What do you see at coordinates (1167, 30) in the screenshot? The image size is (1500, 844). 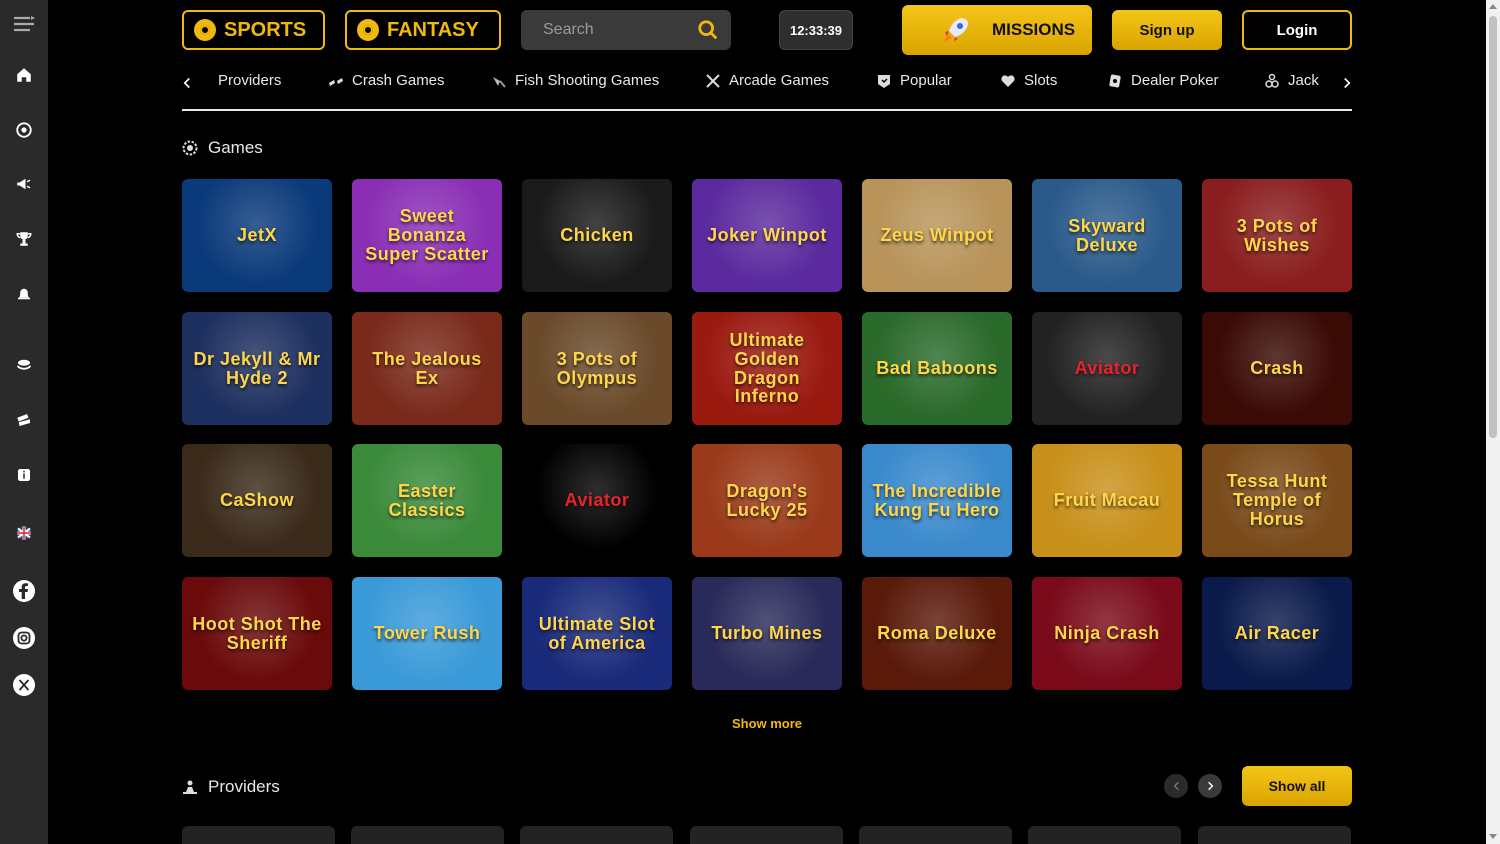 I see `signup-button: Sign up` at bounding box center [1167, 30].